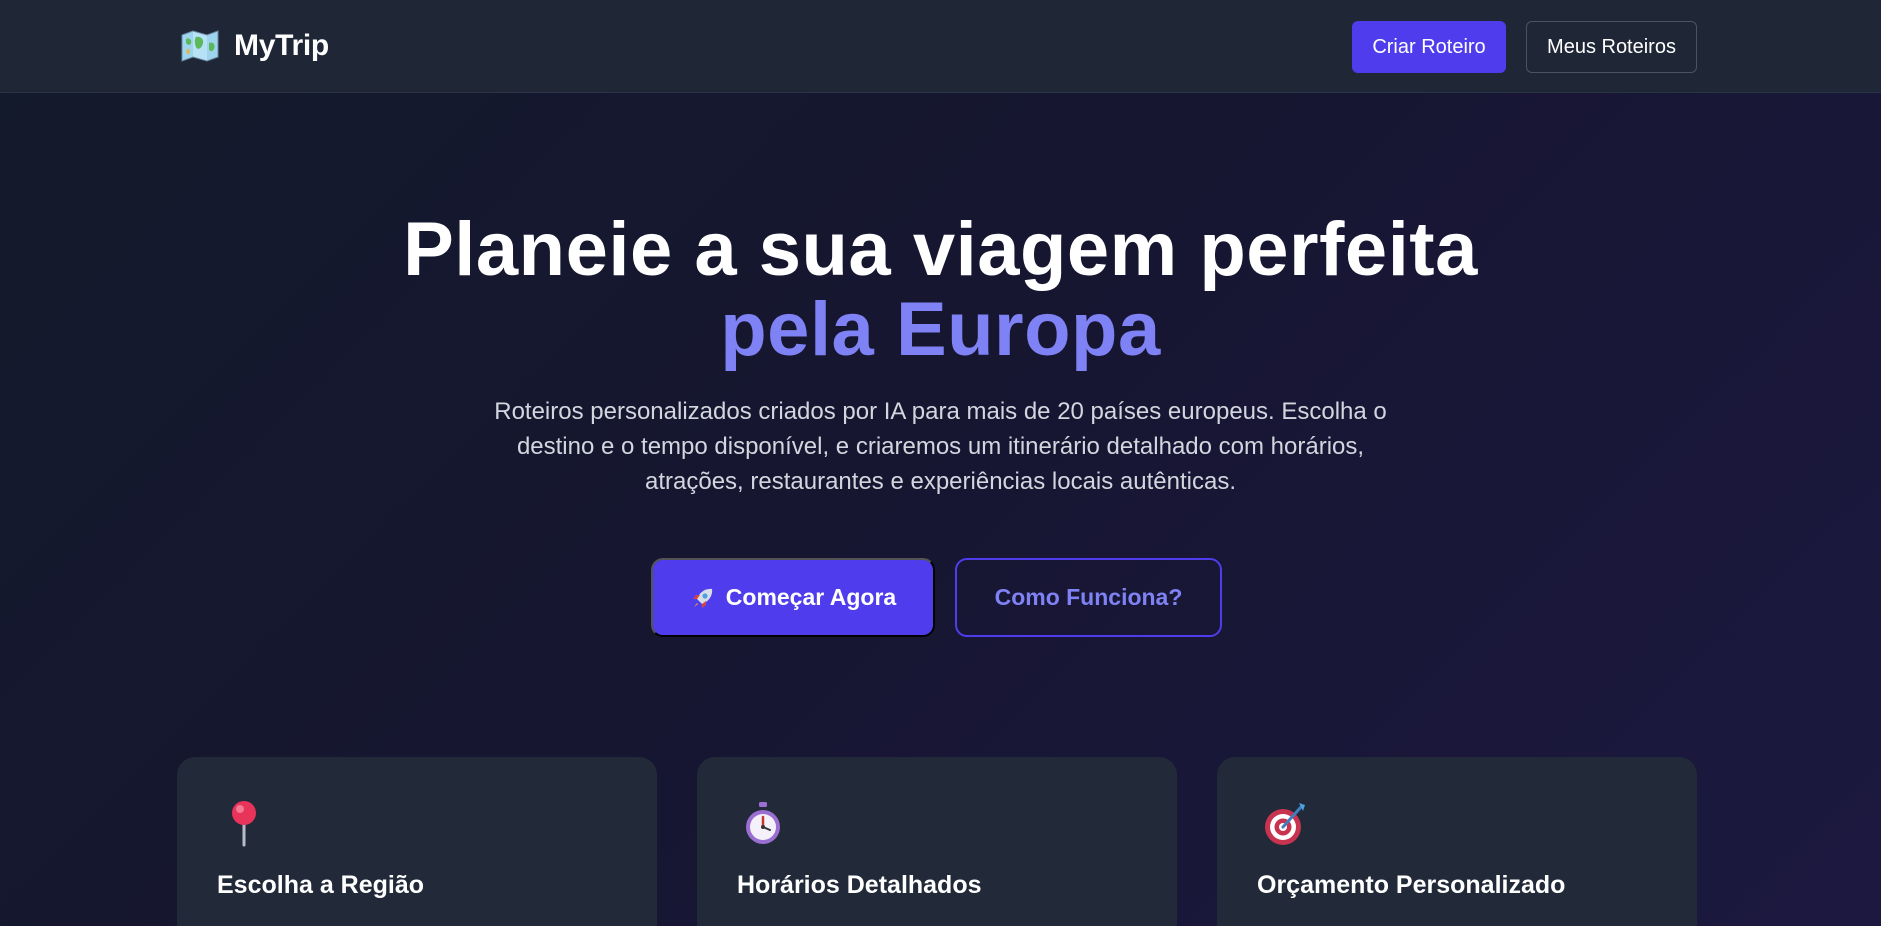 This screenshot has width=1881, height=926. What do you see at coordinates (1286, 823) in the screenshot?
I see `target-icon` at bounding box center [1286, 823].